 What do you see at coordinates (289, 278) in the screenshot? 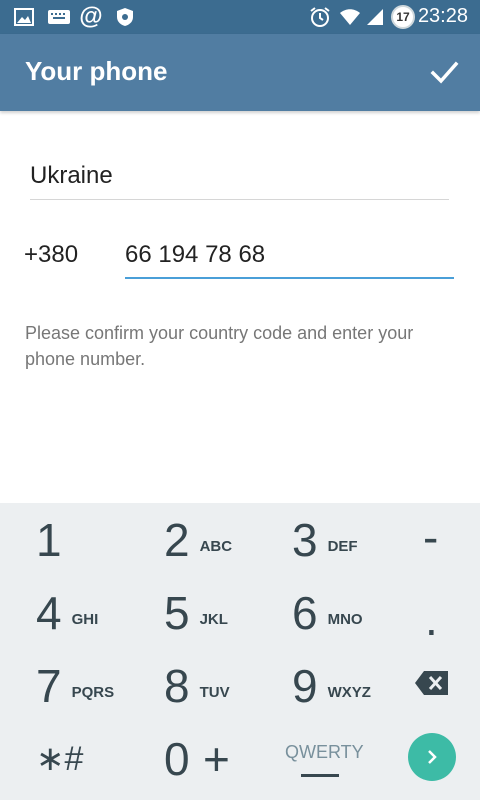
I see `phone-input-underline` at bounding box center [289, 278].